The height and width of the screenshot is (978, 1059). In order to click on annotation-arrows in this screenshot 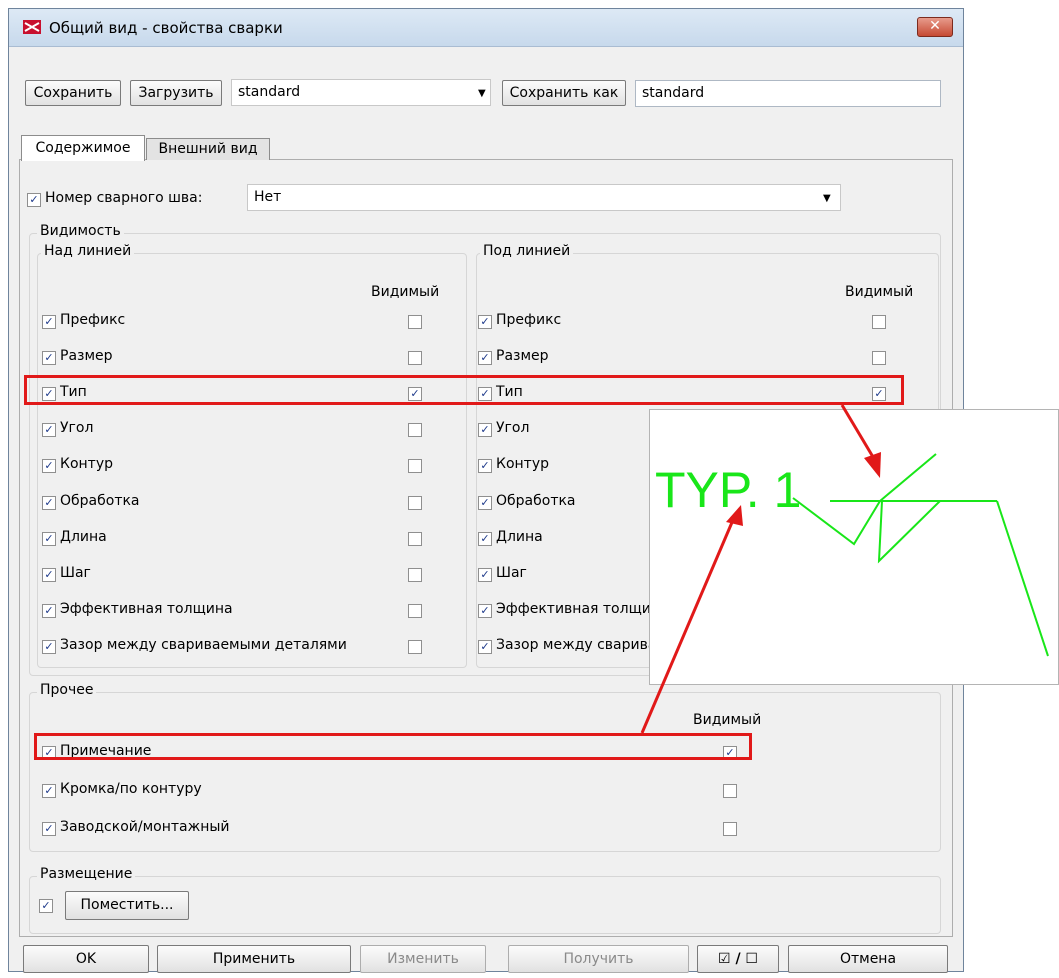, I will do `click(760, 569)`.